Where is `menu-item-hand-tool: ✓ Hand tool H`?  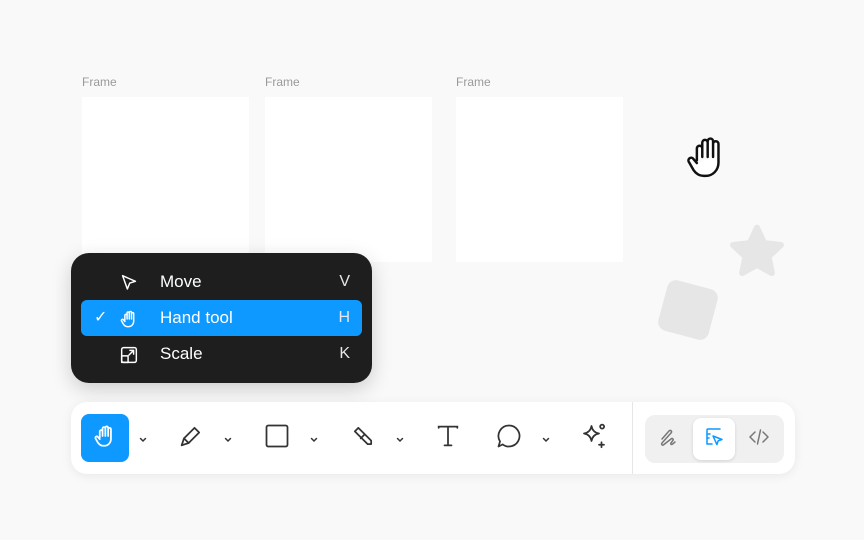 menu-item-hand-tool: ✓ Hand tool H is located at coordinates (221, 318).